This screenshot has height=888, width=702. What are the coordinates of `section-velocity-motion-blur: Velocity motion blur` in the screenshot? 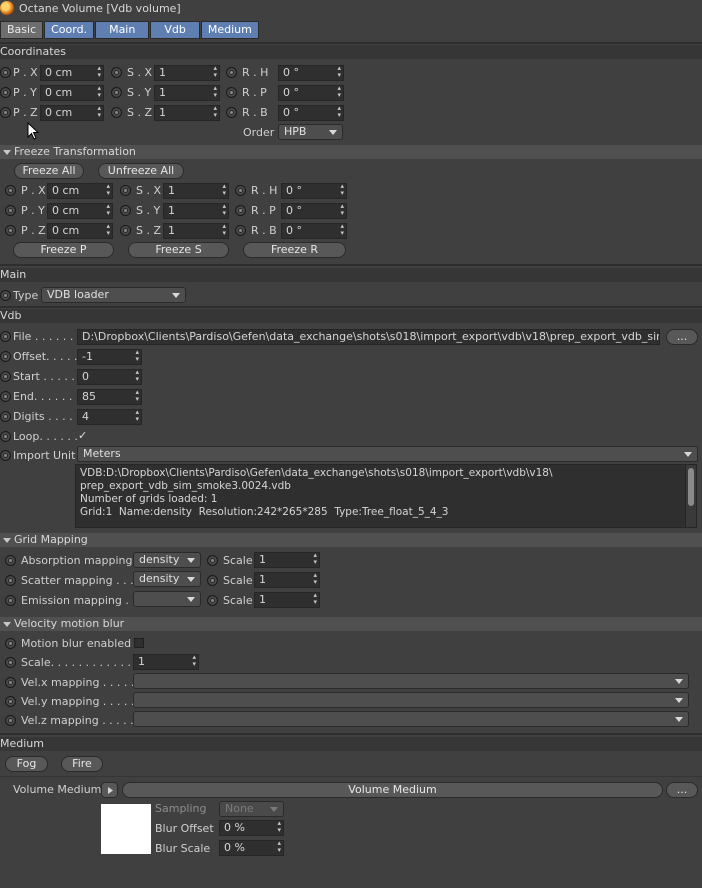 It's located at (351, 624).